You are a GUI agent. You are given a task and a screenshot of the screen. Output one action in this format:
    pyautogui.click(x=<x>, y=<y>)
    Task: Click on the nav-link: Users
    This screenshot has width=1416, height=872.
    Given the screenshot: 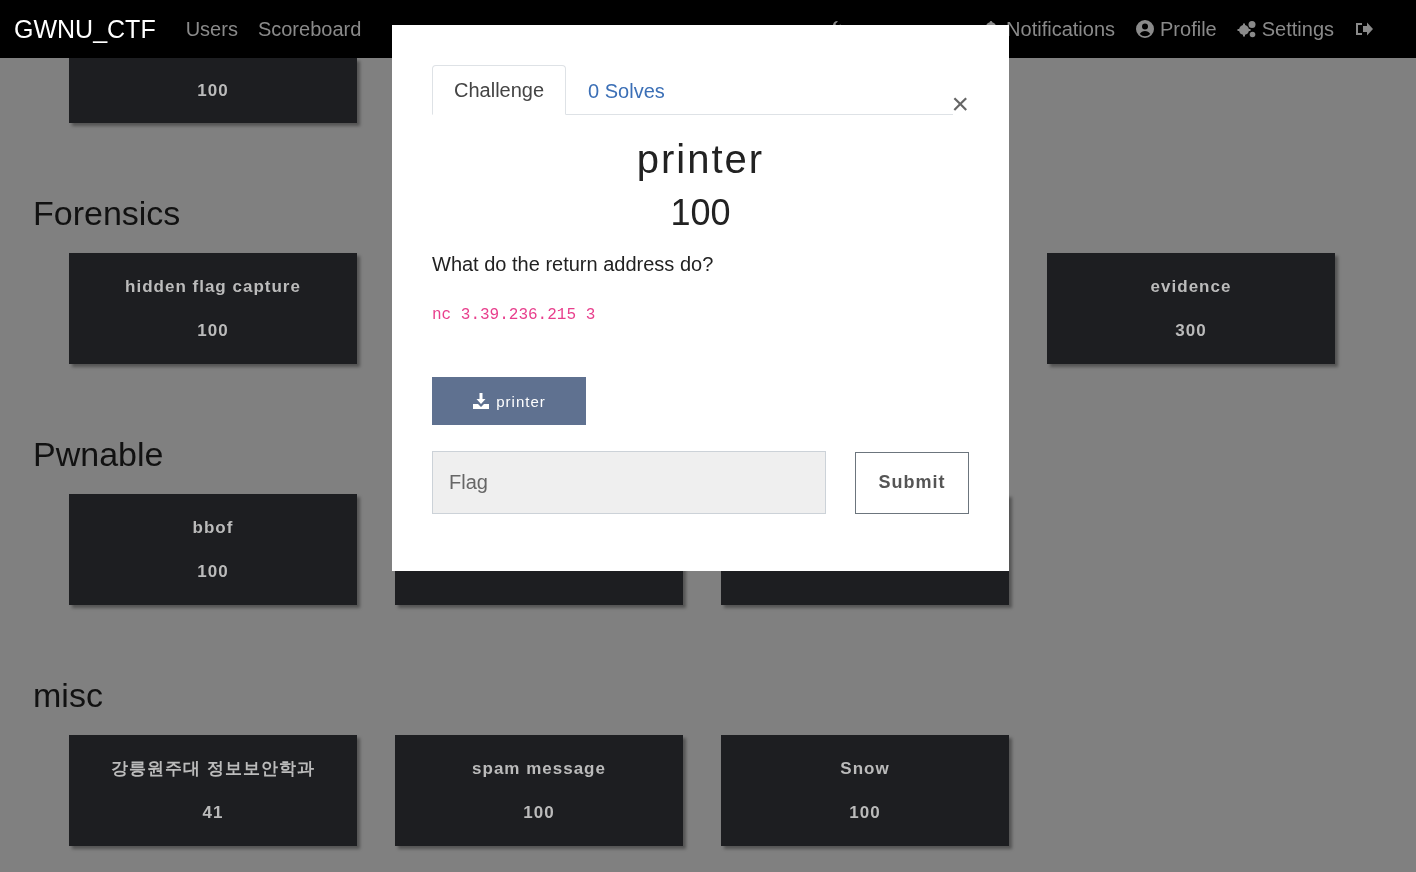 What is the action you would take?
    pyautogui.click(x=211, y=29)
    